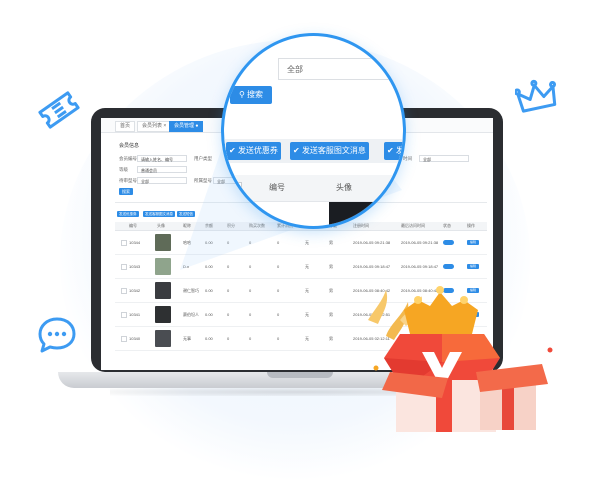 The width and height of the screenshot is (600, 491). Describe the element at coordinates (255, 94) in the screenshot. I see `magnified-search-label: 搜索` at that location.